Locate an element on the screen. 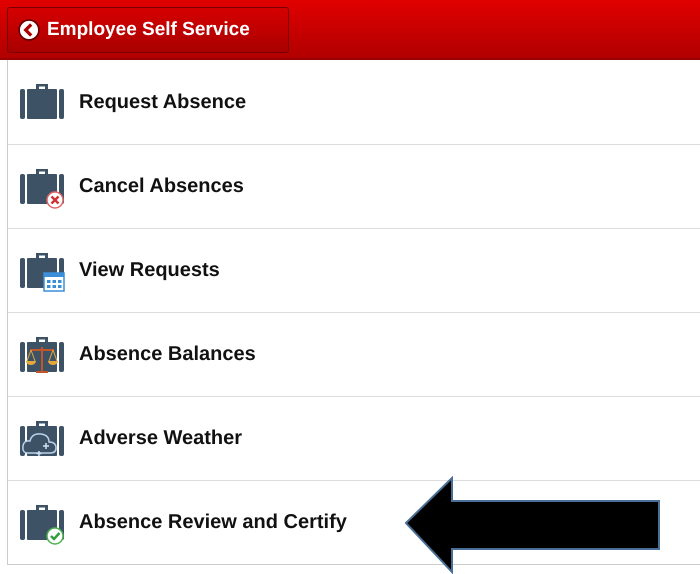  menu-item: Request Absence is located at coordinates (354, 102).